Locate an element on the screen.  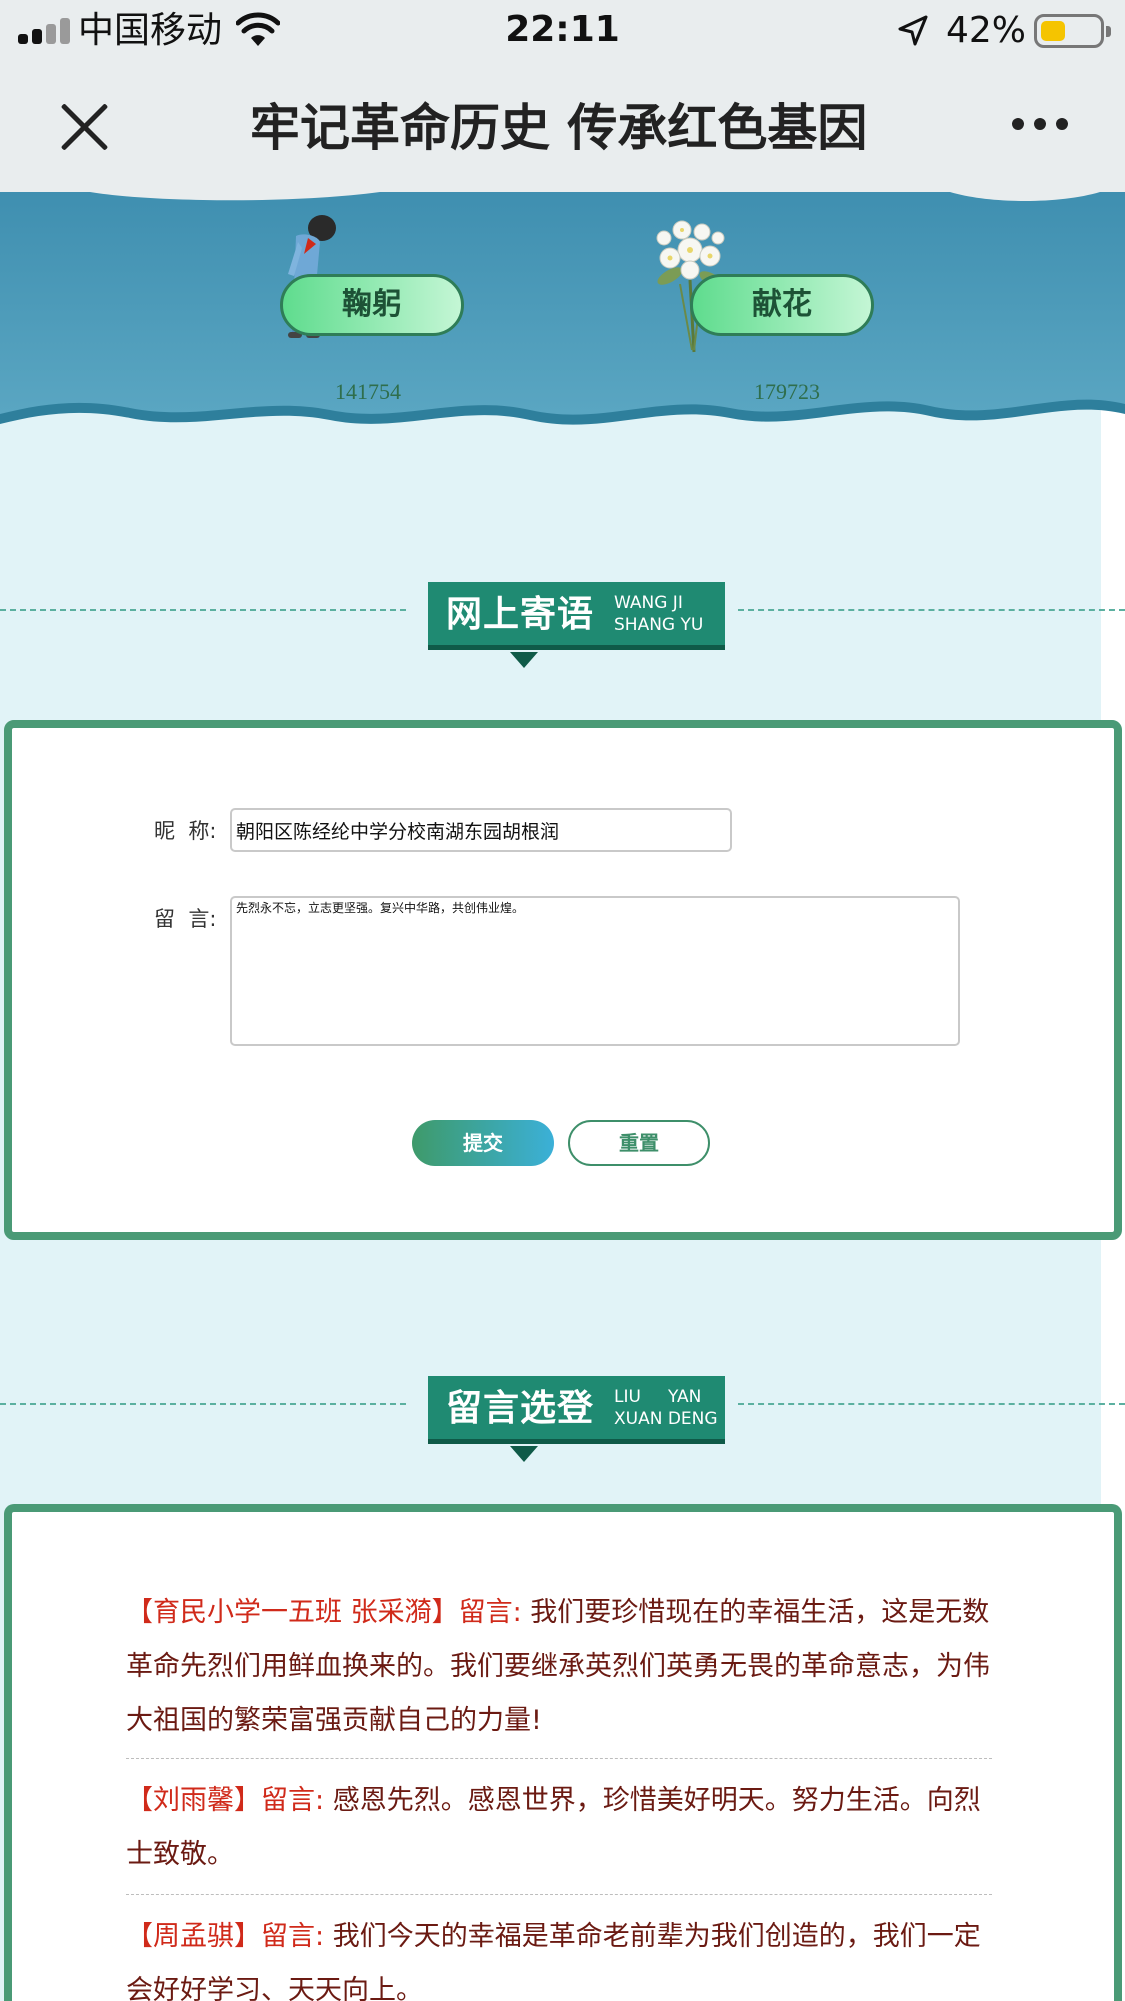
message-item: 【刘雨馨】留言: 感恩先烈。感恩世界，珍惜美好明天。努力生活。向烈士致敬。 is located at coordinates (559, 1828).